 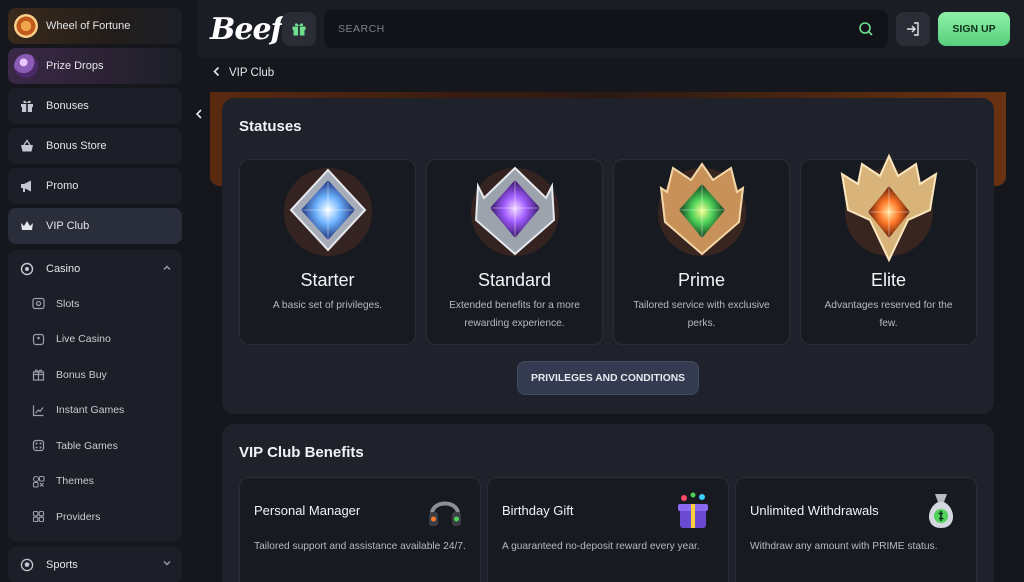 I want to click on sidebar-subitem-label: Live Casino, so click(x=83, y=339).